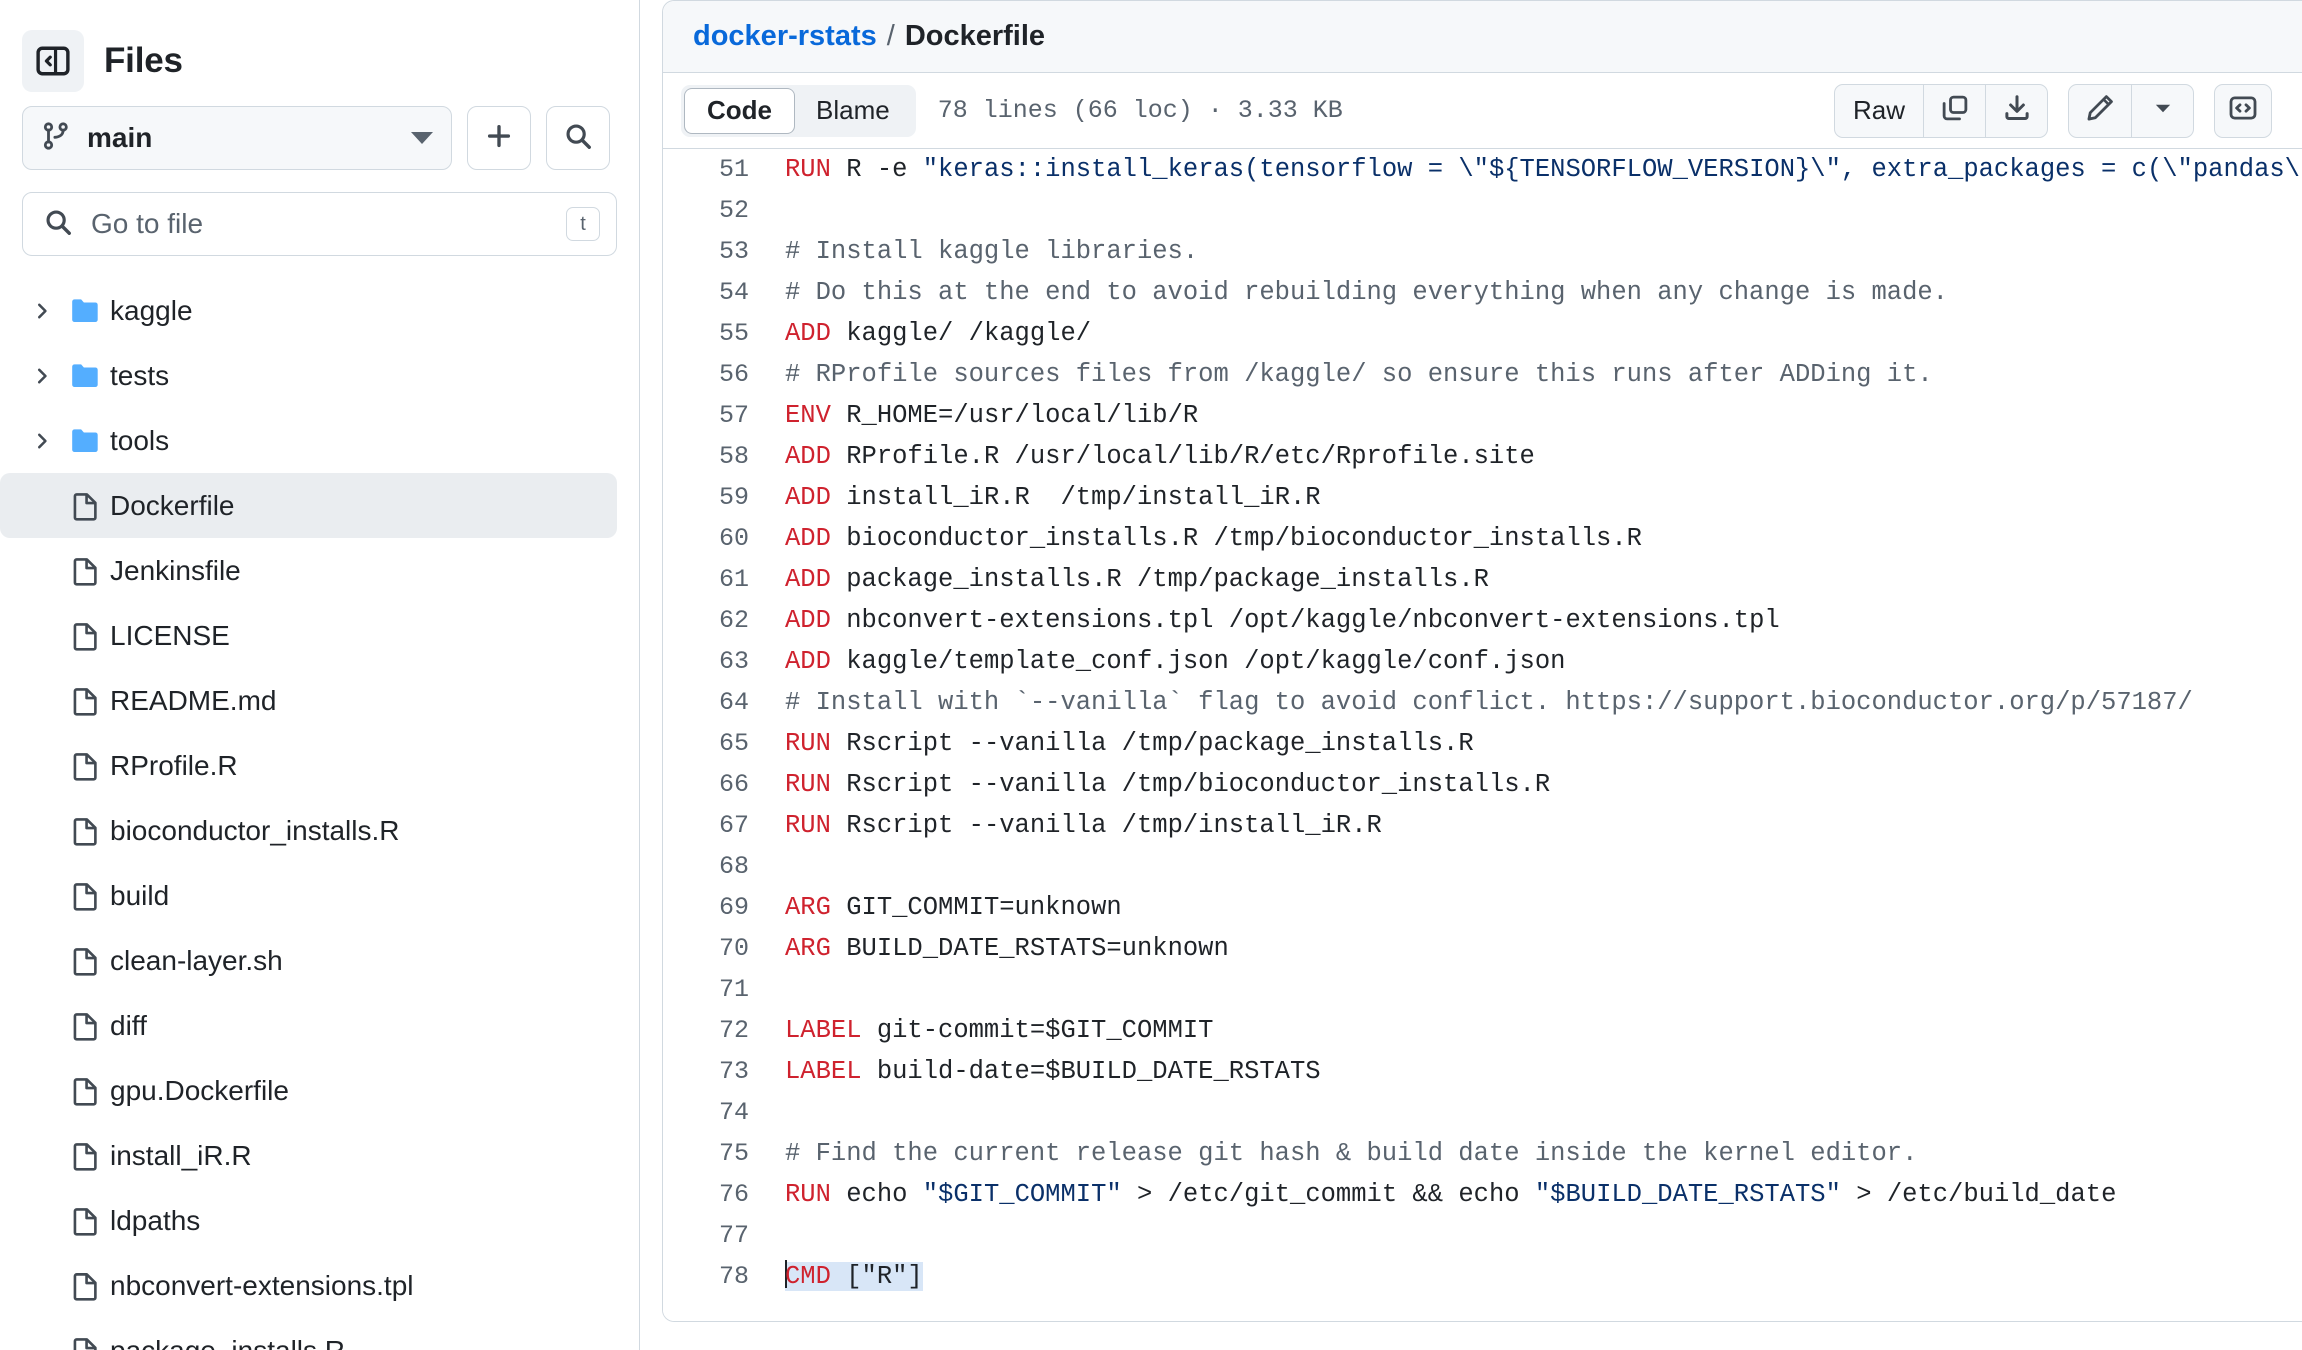 The height and width of the screenshot is (1350, 2302). I want to click on line-number: 51, so click(722, 169).